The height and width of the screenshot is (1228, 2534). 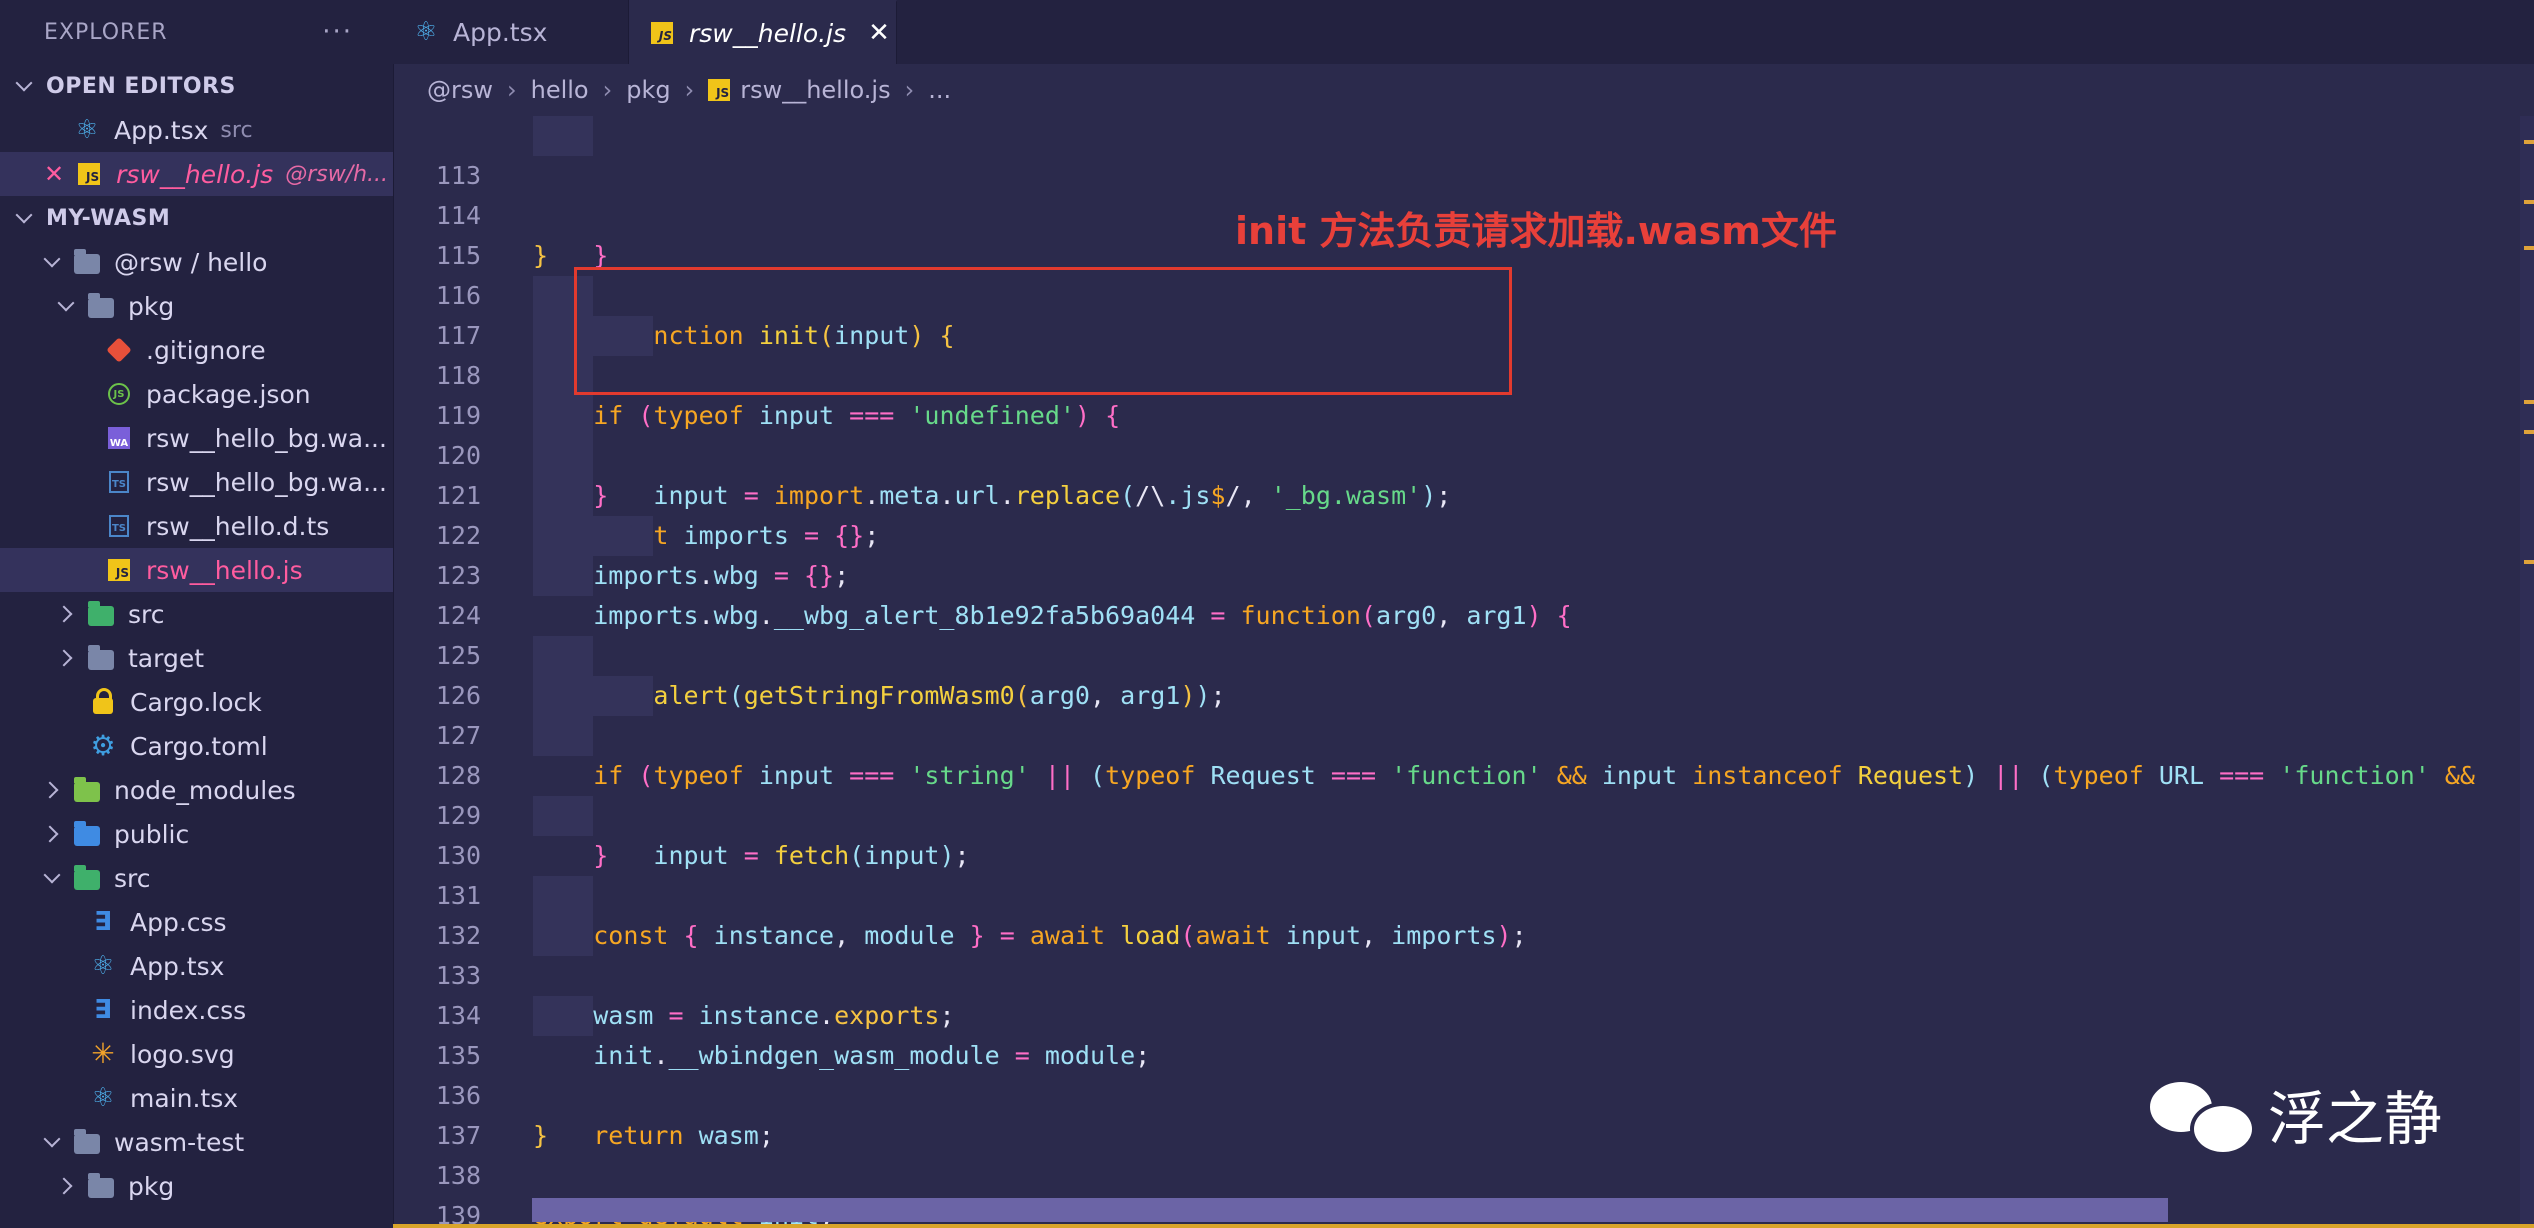 I want to click on tree-file: ⚛ App.tsx, so click(x=196, y=966).